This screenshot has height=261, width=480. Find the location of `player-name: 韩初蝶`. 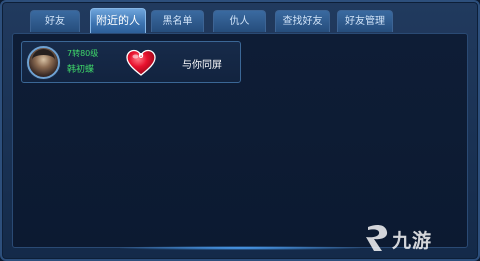

player-name: 韩初蝶 is located at coordinates (81, 70).